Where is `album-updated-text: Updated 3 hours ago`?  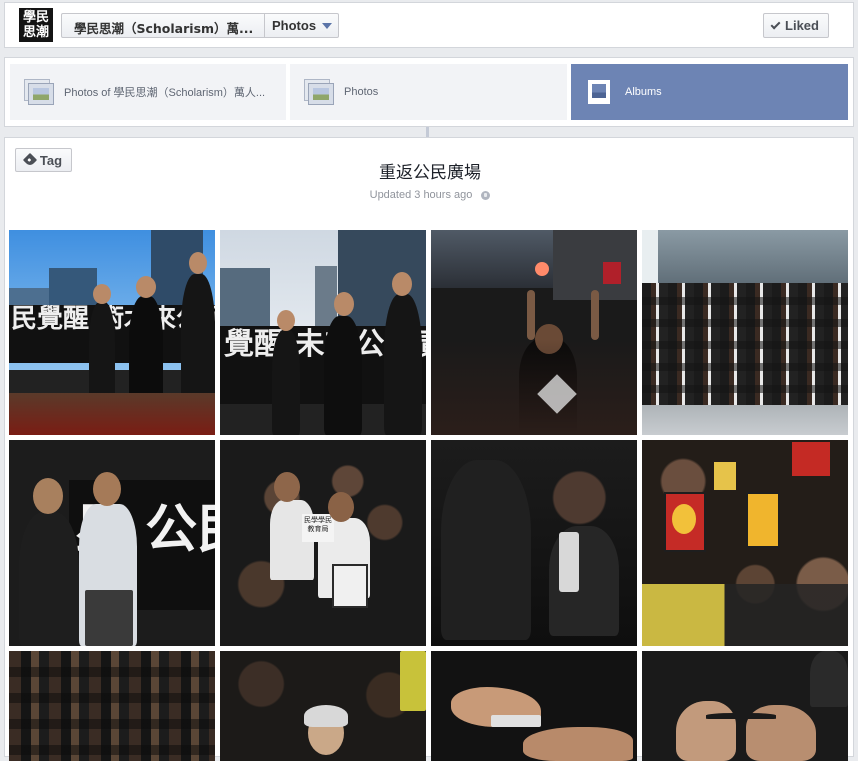 album-updated-text: Updated 3 hours ago is located at coordinates (421, 195).